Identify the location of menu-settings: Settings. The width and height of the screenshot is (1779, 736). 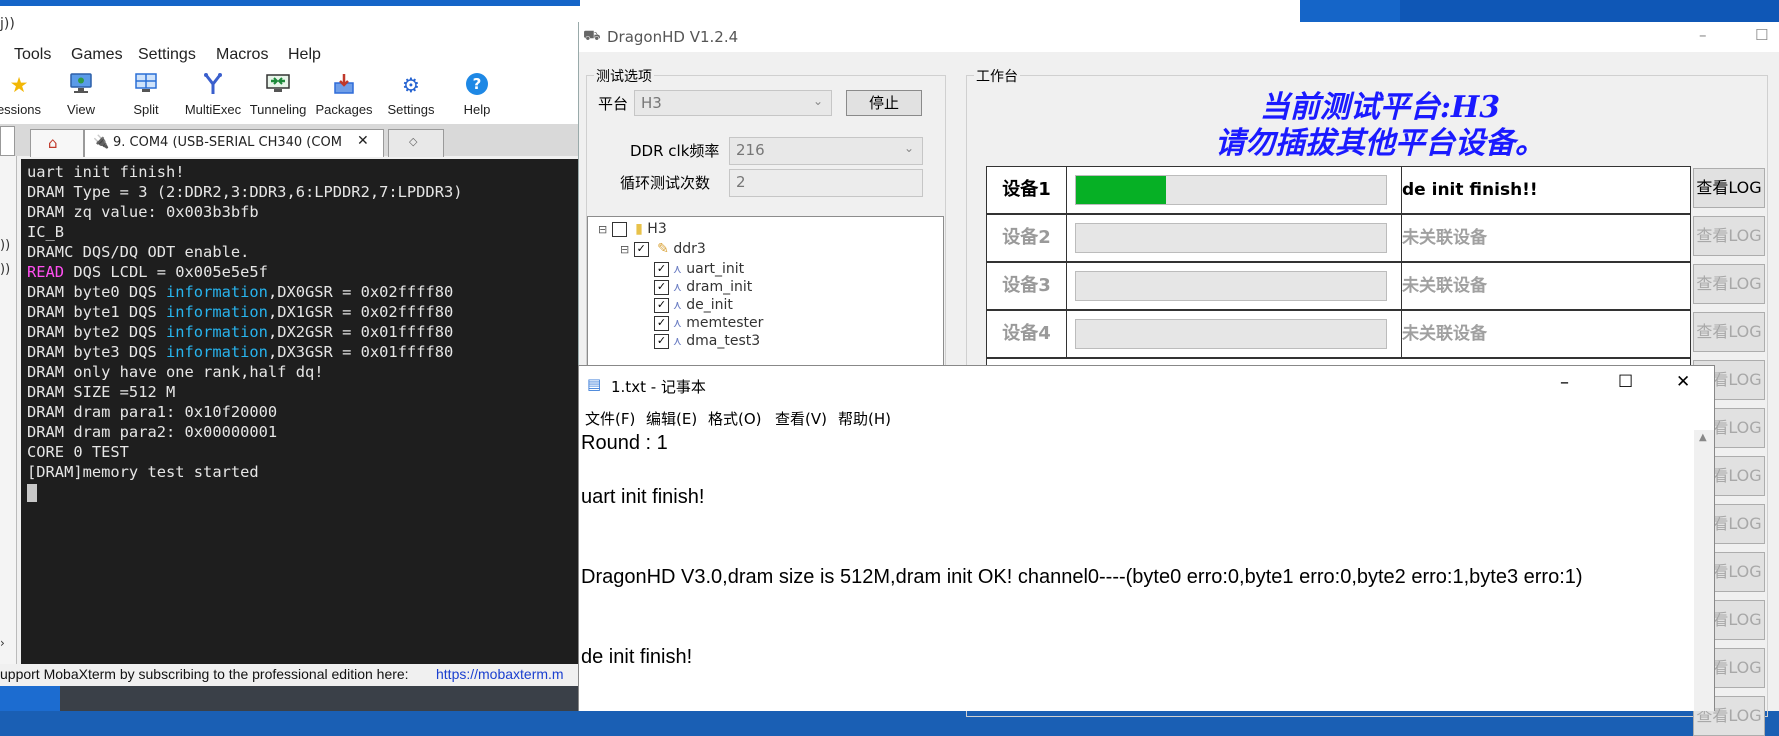
(167, 55).